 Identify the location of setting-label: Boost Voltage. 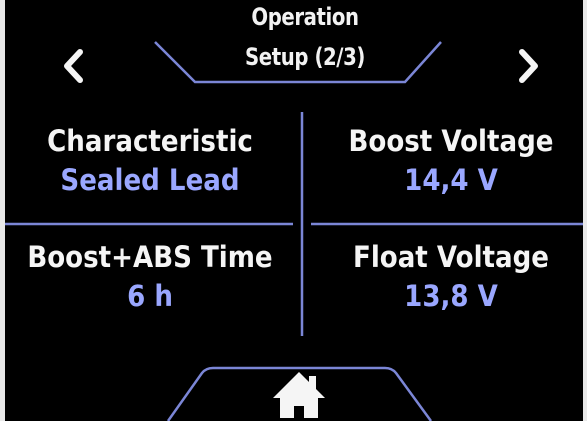
(451, 141).